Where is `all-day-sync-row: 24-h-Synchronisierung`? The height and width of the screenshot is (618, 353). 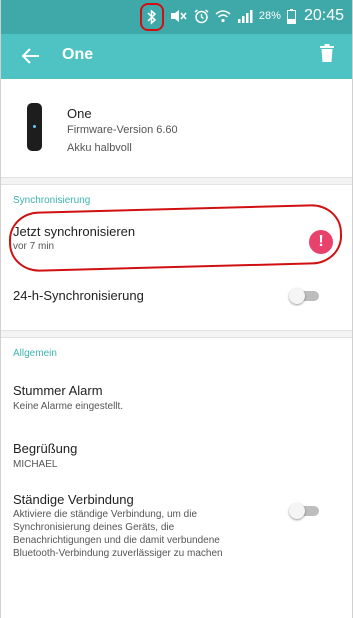
all-day-sync-row: 24-h-Synchronisierung is located at coordinates (176, 296).